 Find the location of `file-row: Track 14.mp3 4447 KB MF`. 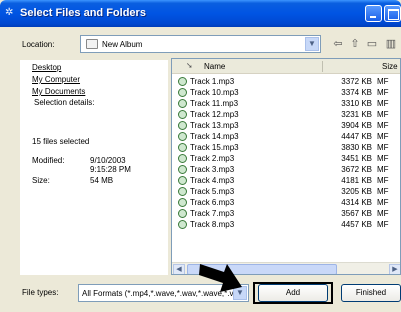

file-row: Track 14.mp3 4447 KB MF is located at coordinates (286, 136).